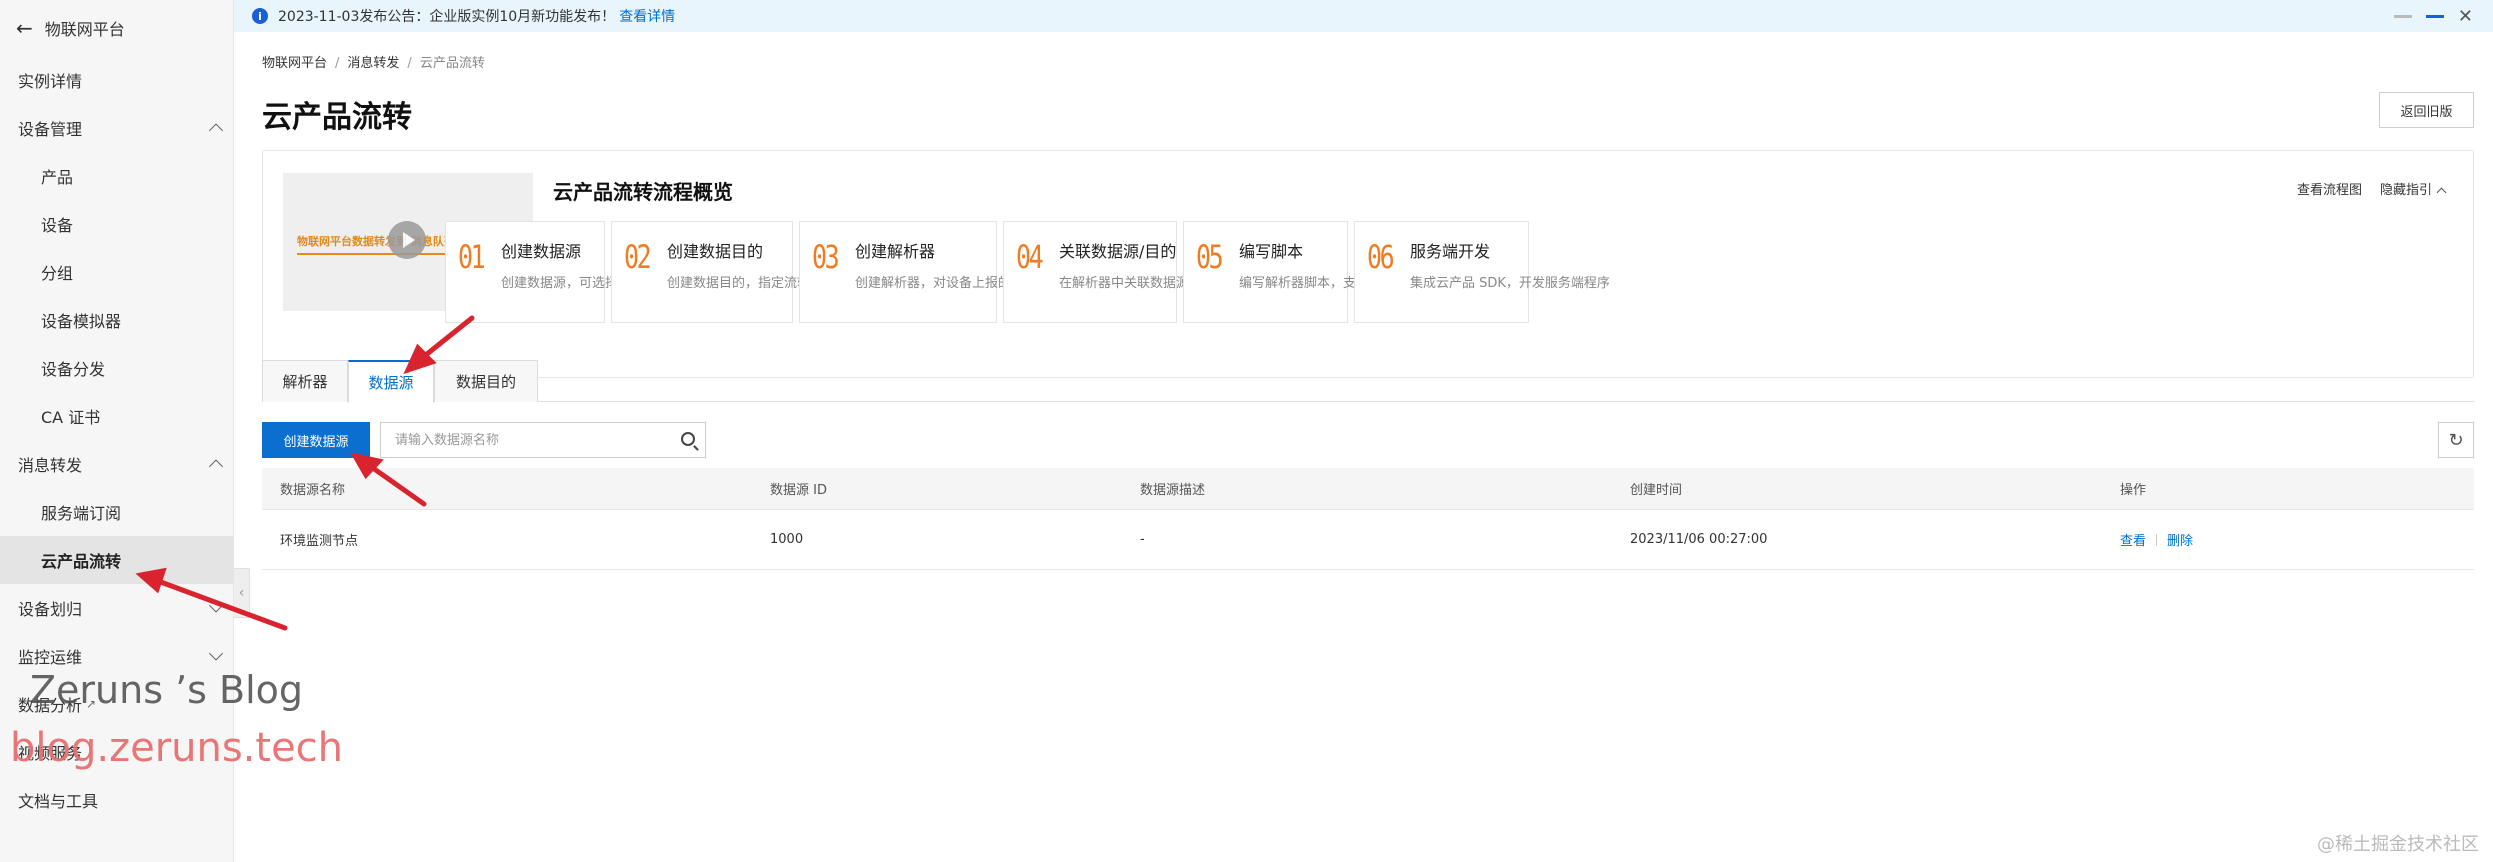  Describe the element at coordinates (81, 513) in the screenshot. I see `sidebar-item-label: 服务端订阅` at that location.